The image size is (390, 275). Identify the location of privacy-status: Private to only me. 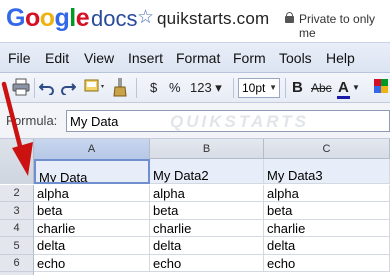
(344, 26).